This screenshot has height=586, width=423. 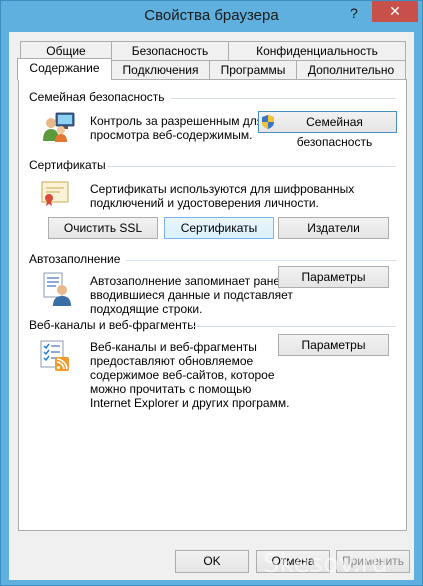 What do you see at coordinates (212, 561) in the screenshot?
I see `ok-button: OK` at bounding box center [212, 561].